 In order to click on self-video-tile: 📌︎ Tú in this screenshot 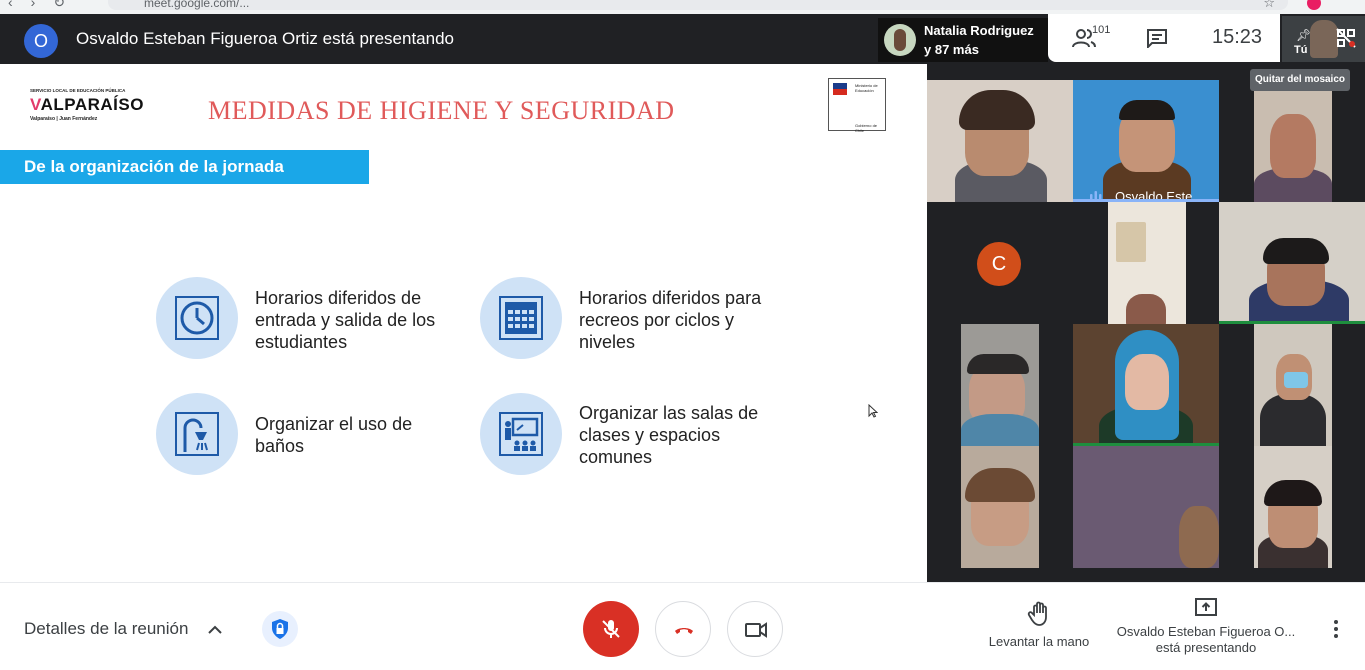, I will do `click(1323, 39)`.